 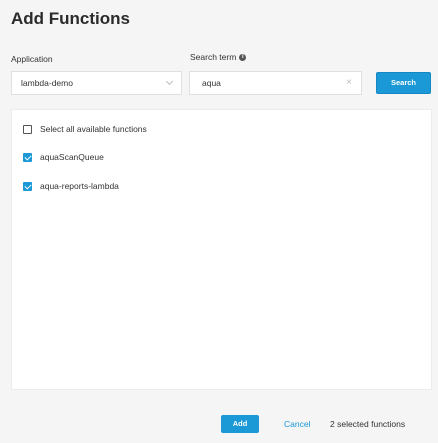 I want to click on function-label: aquaScanQueue, so click(x=72, y=157).